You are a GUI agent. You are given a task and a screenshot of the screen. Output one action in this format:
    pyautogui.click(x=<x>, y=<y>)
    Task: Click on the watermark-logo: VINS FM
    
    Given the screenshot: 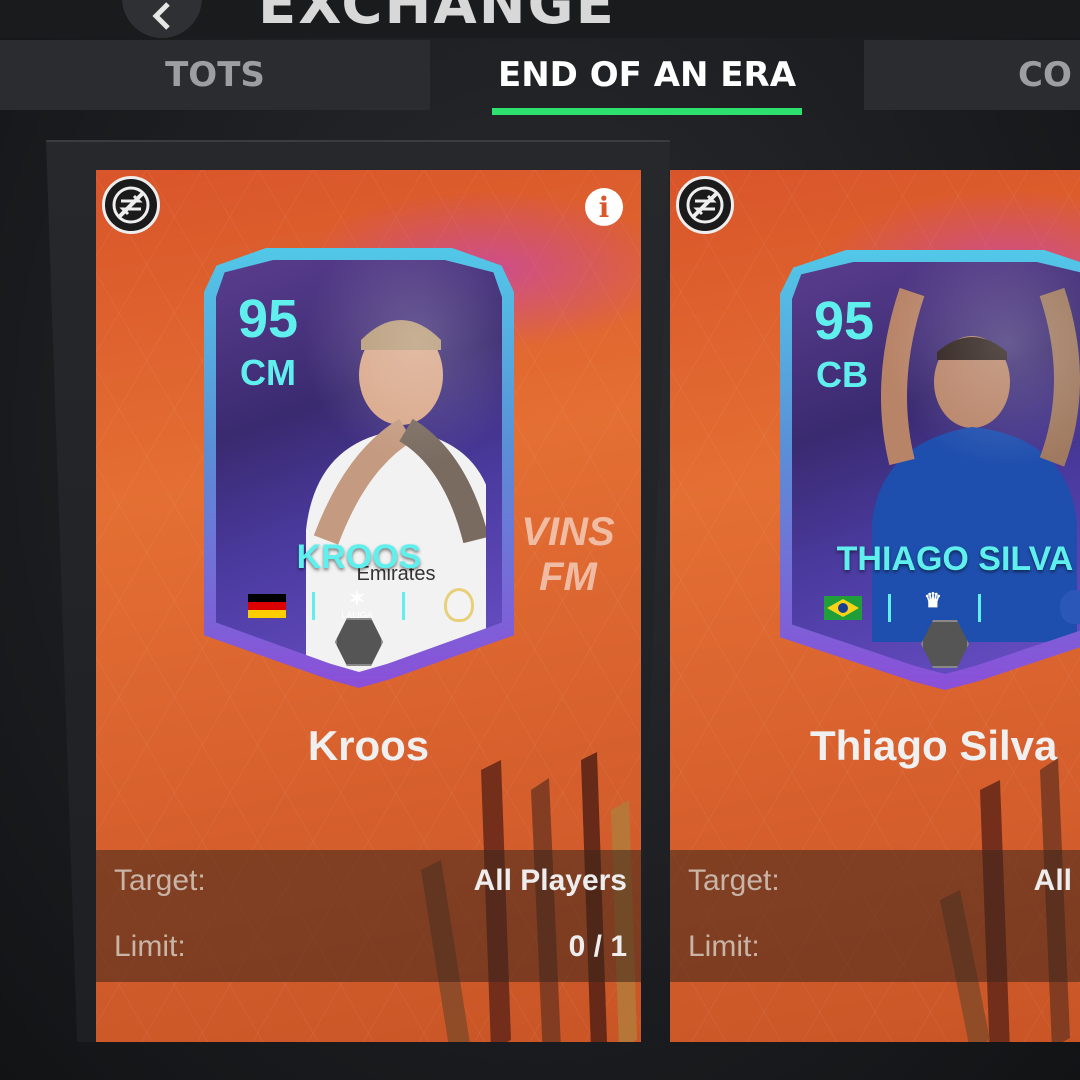 What is the action you would take?
    pyautogui.click(x=568, y=554)
    